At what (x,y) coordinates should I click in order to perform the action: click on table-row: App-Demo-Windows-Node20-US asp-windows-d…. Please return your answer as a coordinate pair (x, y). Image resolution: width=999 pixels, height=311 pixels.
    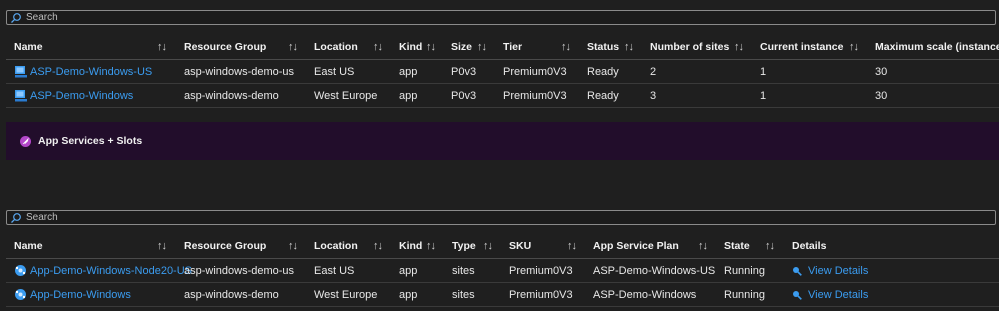
    Looking at the image, I should click on (502, 271).